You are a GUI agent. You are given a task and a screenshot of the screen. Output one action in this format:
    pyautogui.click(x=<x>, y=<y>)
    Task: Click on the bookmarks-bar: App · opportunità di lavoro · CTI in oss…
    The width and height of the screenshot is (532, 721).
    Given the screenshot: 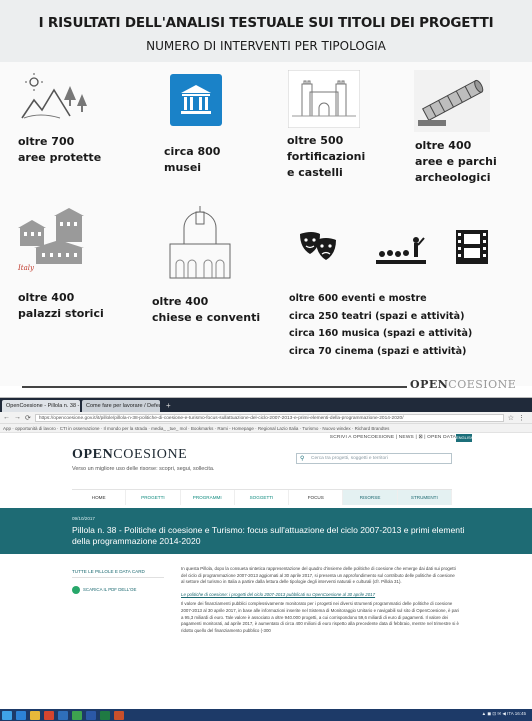 What is the action you would take?
    pyautogui.click(x=266, y=428)
    